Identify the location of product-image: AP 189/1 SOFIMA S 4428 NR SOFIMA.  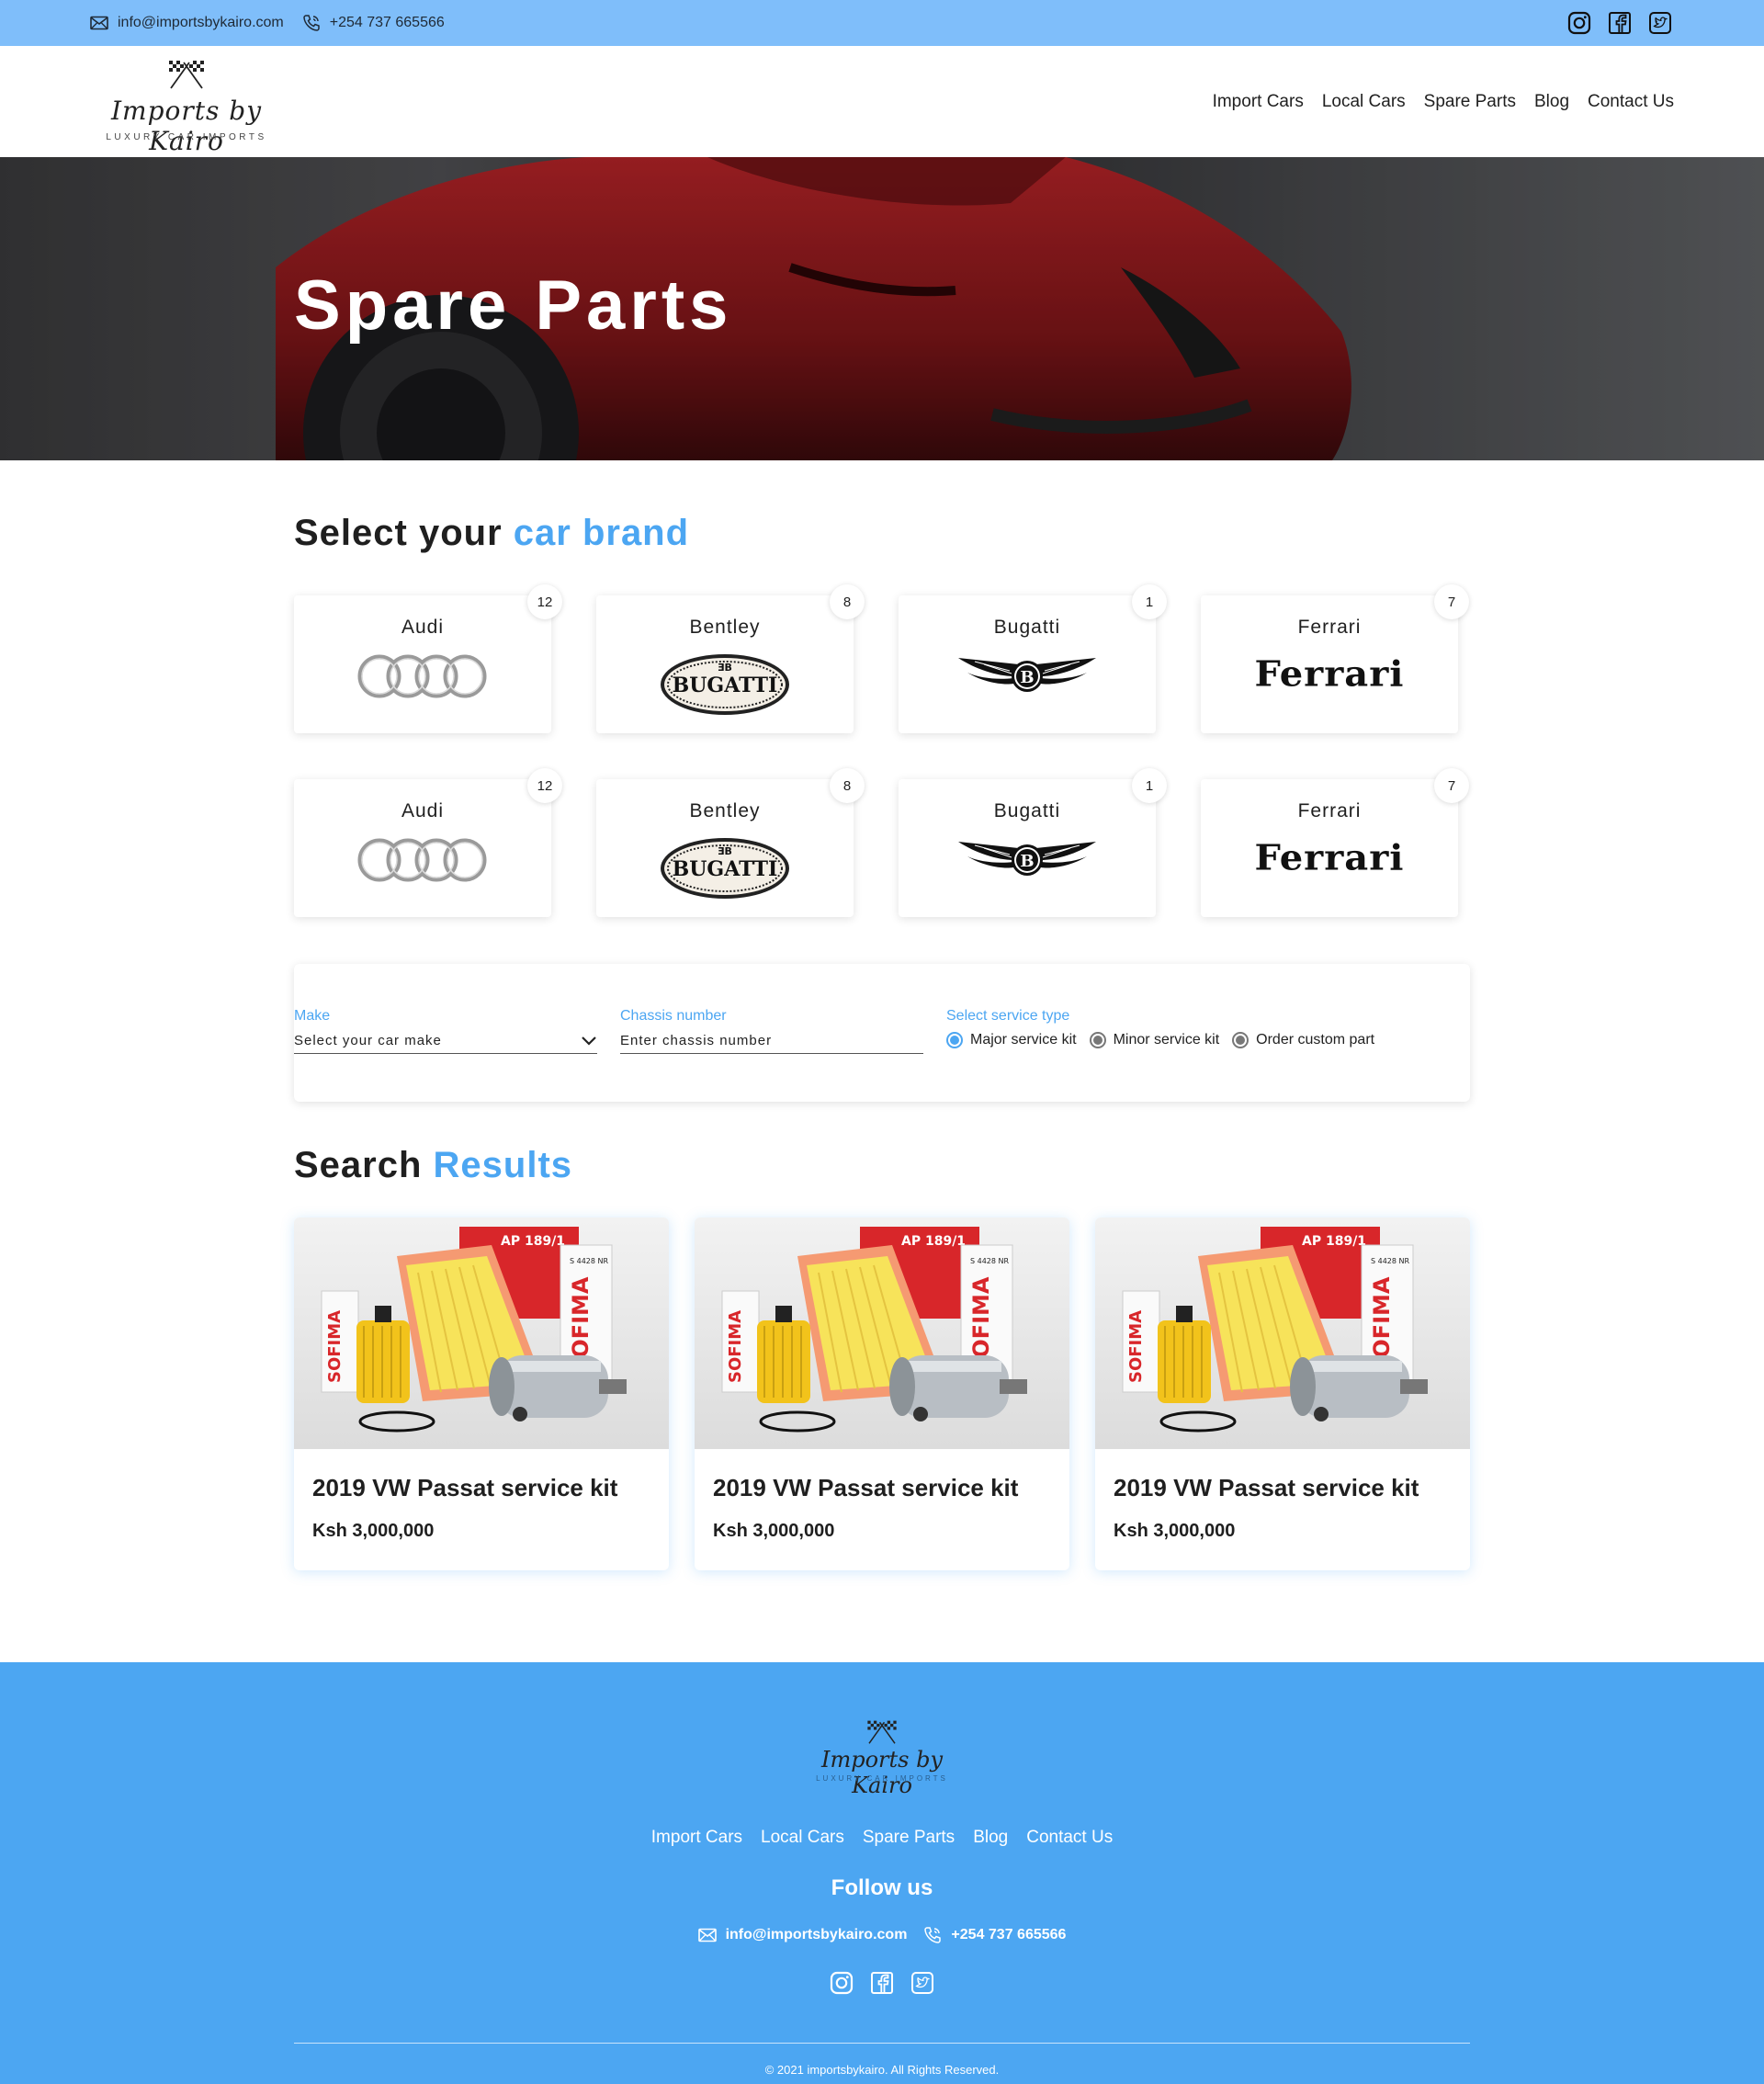
(882, 1333).